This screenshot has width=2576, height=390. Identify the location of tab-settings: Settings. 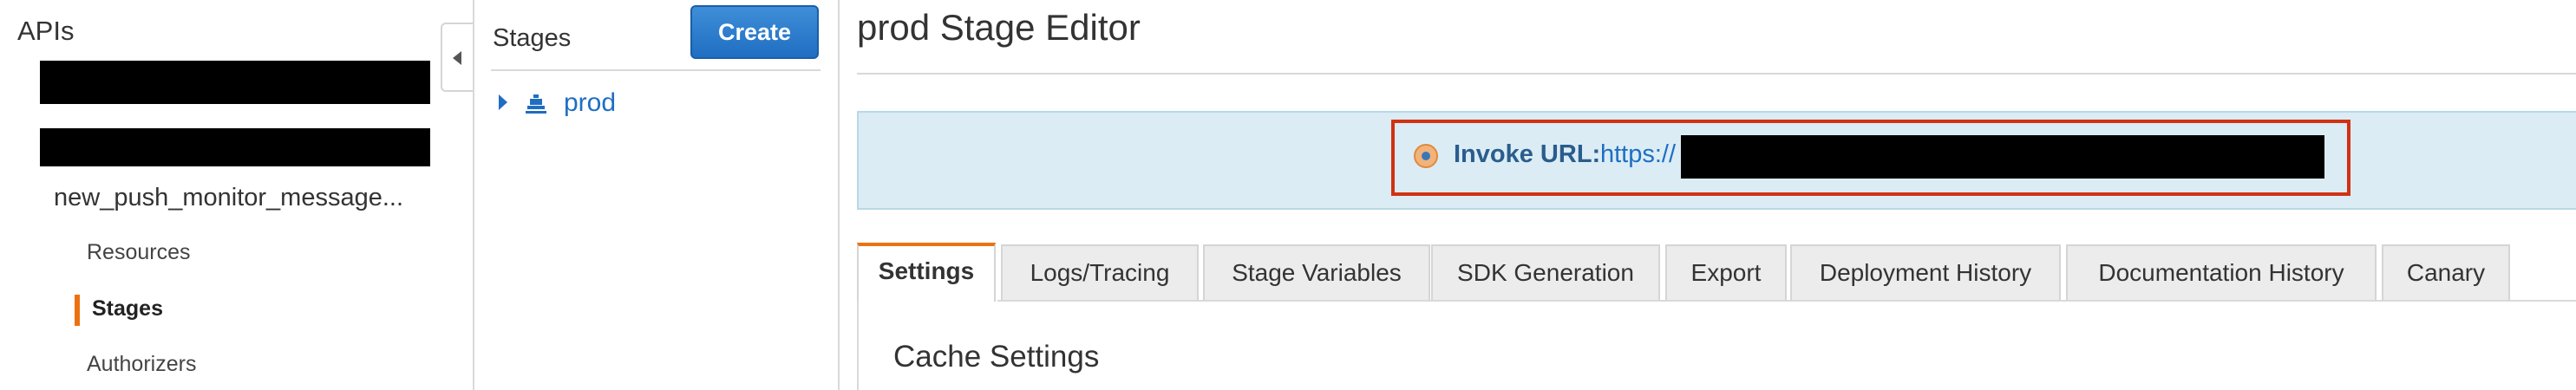
(926, 272).